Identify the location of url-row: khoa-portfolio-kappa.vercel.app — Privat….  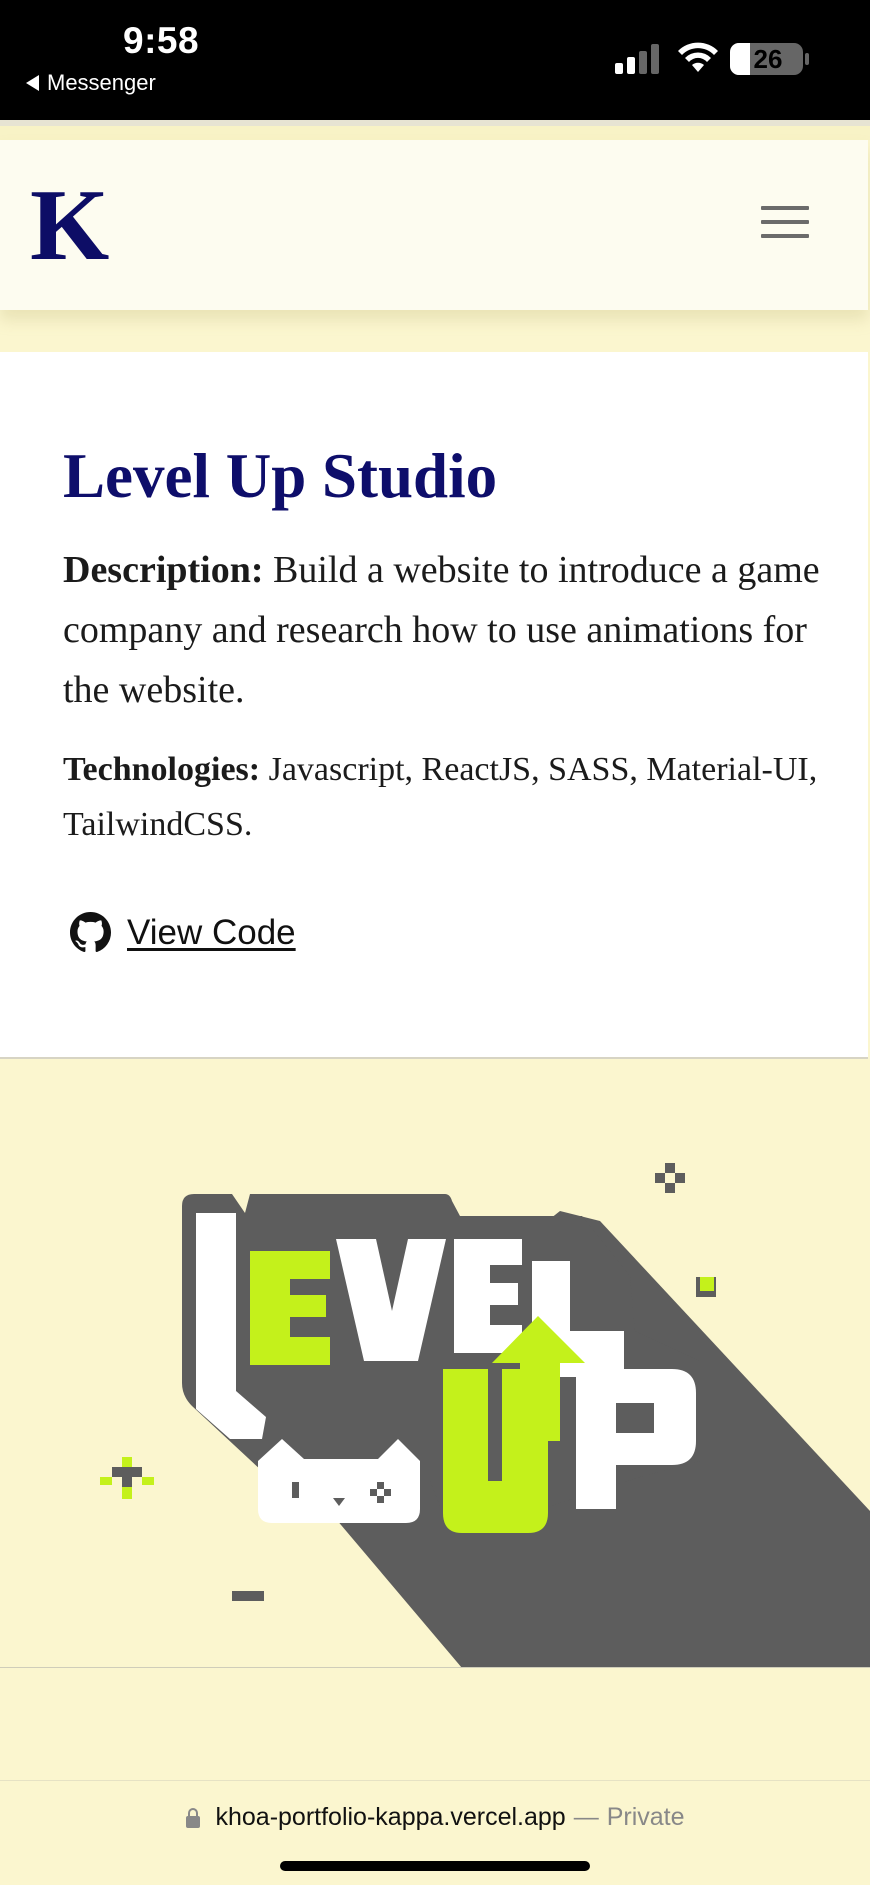
(435, 1817).